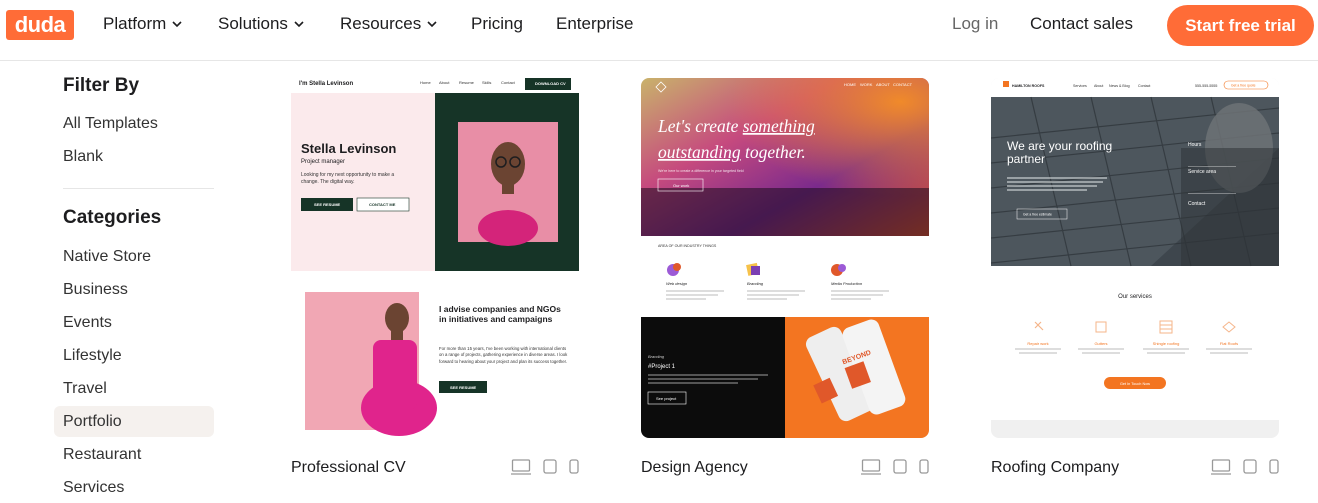 The image size is (1318, 503). What do you see at coordinates (1243, 86) in the screenshot?
I see `quote-button: Get a free quote` at bounding box center [1243, 86].